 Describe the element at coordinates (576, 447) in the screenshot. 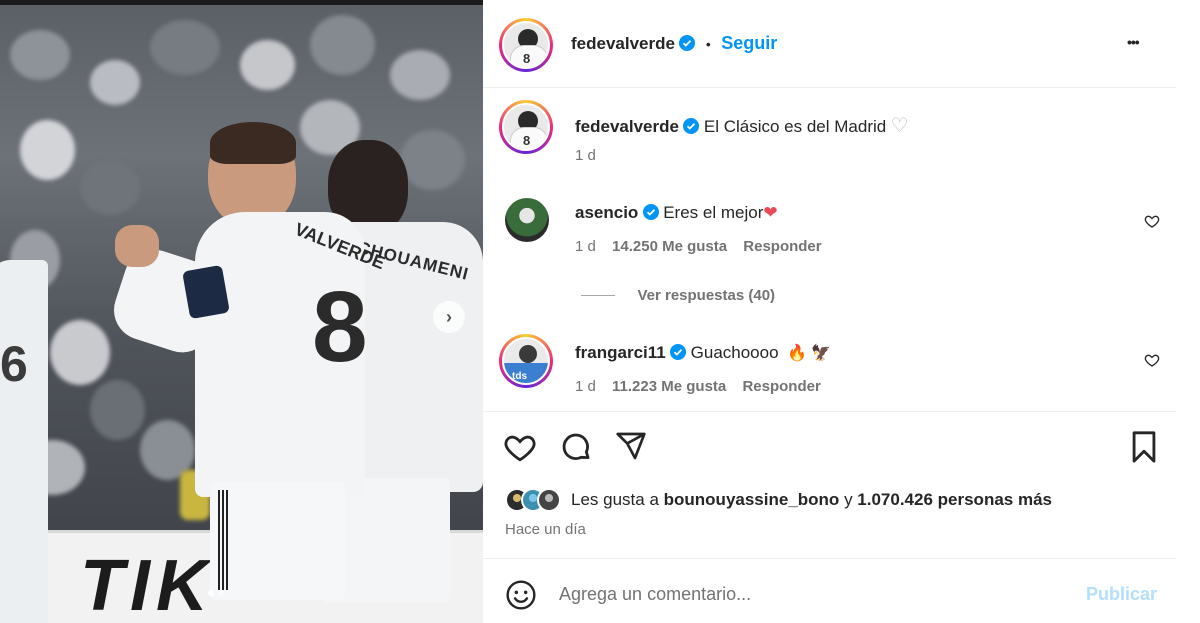

I see `comment-icon` at that location.